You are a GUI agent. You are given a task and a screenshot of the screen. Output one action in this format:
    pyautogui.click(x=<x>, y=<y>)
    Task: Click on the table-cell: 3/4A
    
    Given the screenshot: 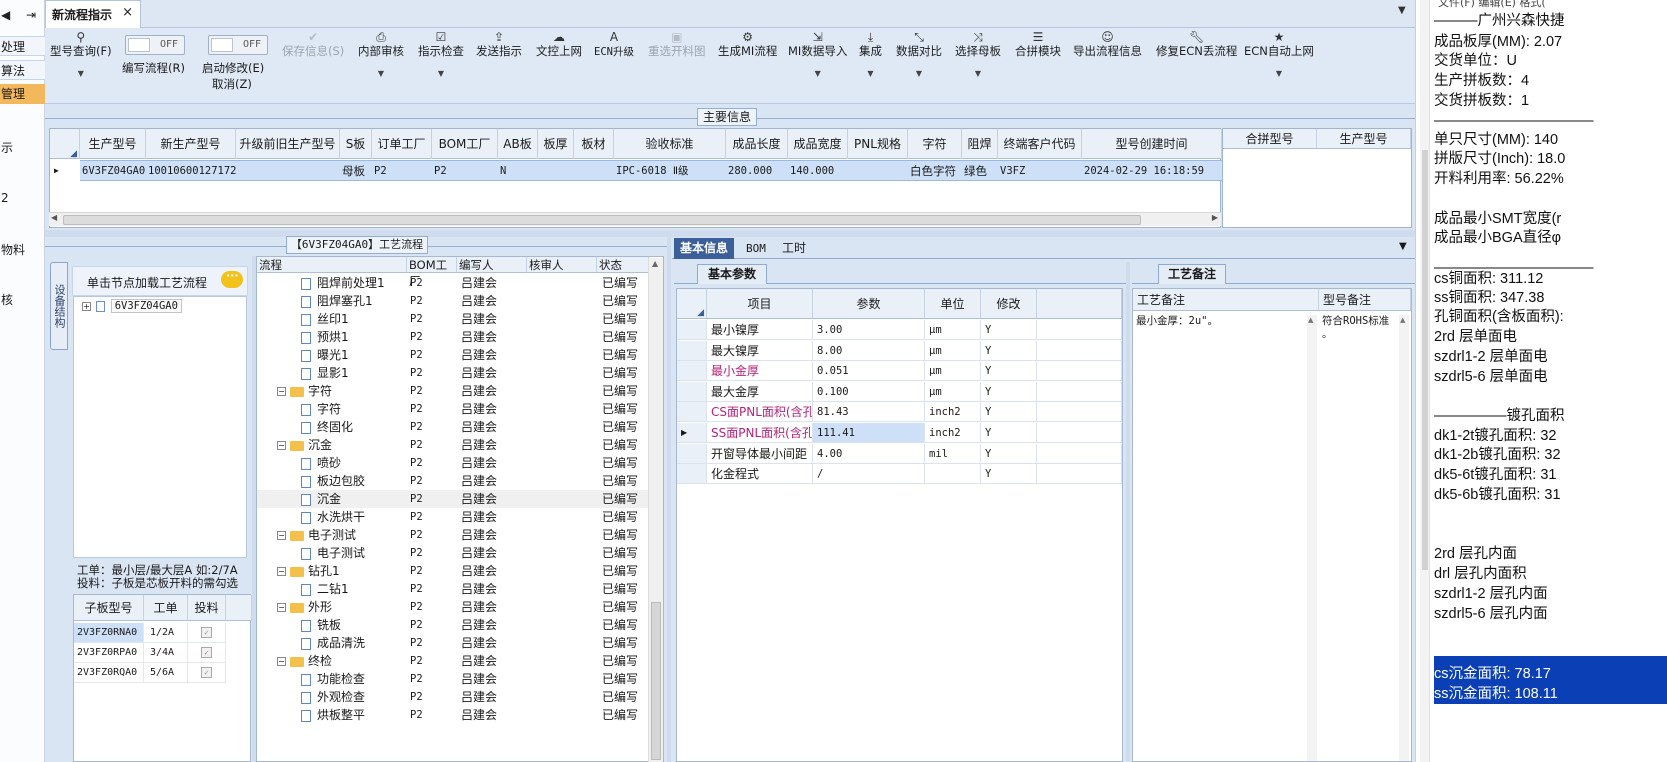 What is the action you would take?
    pyautogui.click(x=166, y=653)
    